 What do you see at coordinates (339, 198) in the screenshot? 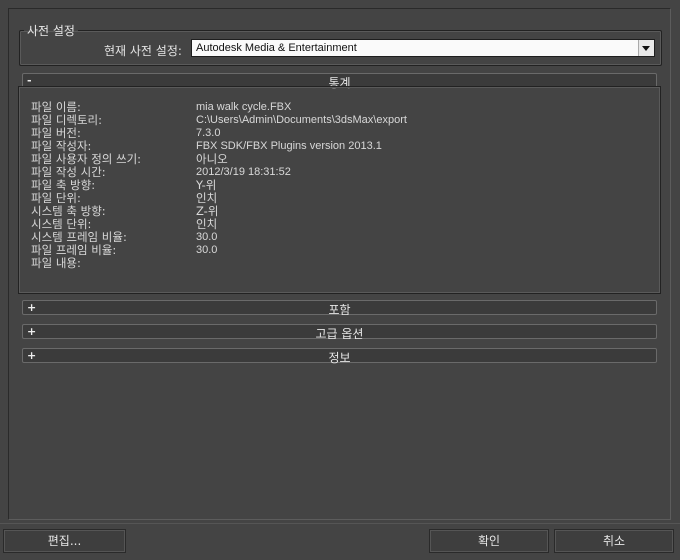
I see `stat-row: 파일 단위: 인치` at bounding box center [339, 198].